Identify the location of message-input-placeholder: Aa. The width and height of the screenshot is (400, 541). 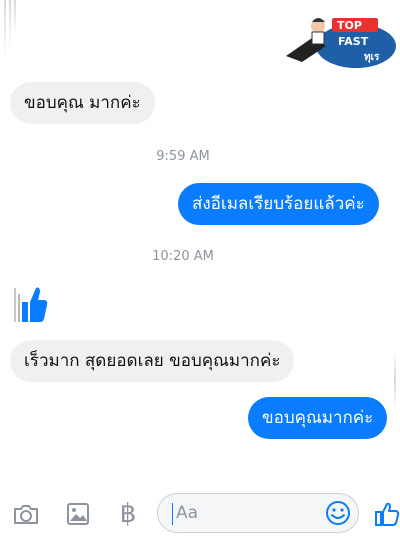
(187, 513).